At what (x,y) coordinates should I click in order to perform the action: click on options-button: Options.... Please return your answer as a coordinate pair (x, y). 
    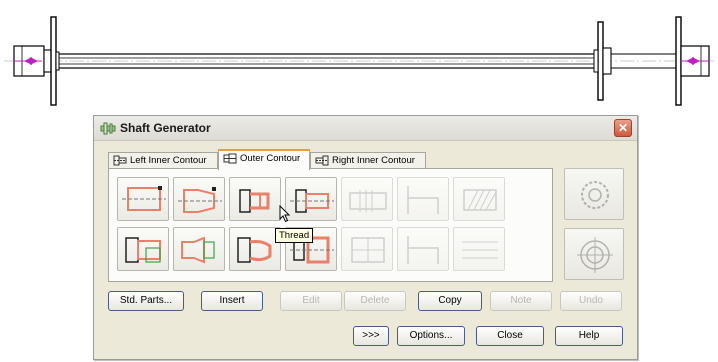
    Looking at the image, I should click on (431, 336).